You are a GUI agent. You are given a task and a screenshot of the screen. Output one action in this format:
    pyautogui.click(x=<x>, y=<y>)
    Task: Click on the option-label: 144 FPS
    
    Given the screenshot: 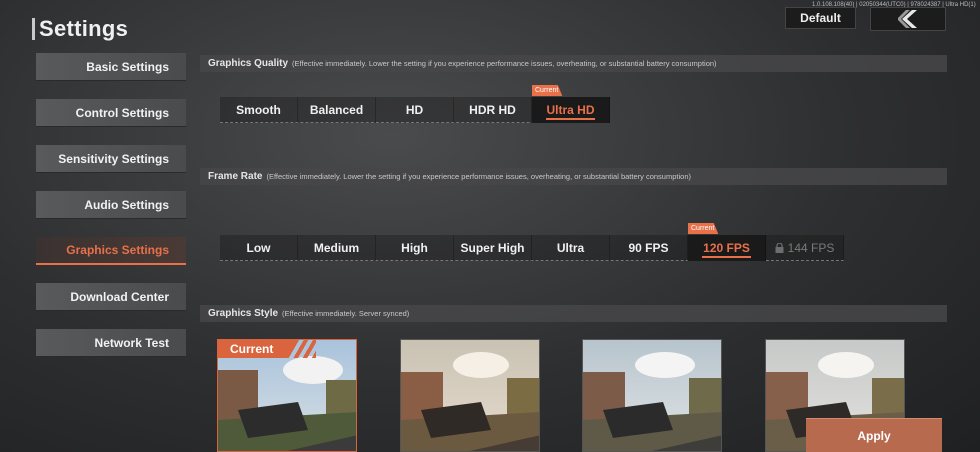 What is the action you would take?
    pyautogui.click(x=811, y=248)
    